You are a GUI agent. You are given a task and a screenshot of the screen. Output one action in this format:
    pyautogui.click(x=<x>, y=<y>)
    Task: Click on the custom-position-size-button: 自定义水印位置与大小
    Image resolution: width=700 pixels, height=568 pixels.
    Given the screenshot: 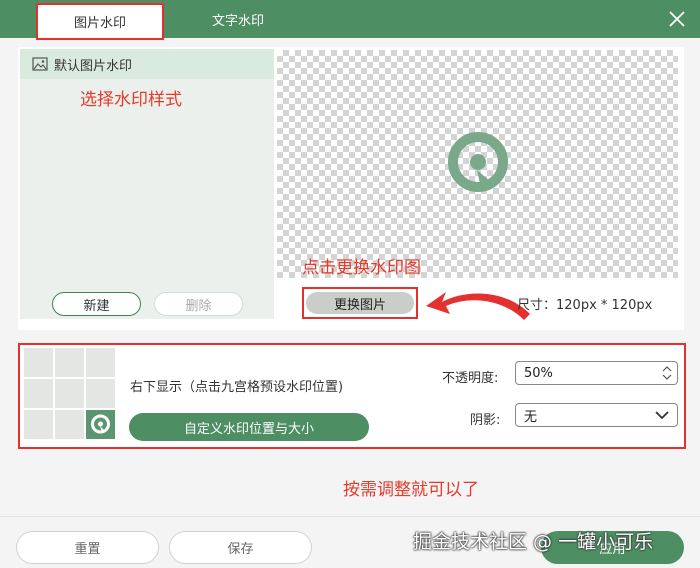 What is the action you would take?
    pyautogui.click(x=249, y=427)
    